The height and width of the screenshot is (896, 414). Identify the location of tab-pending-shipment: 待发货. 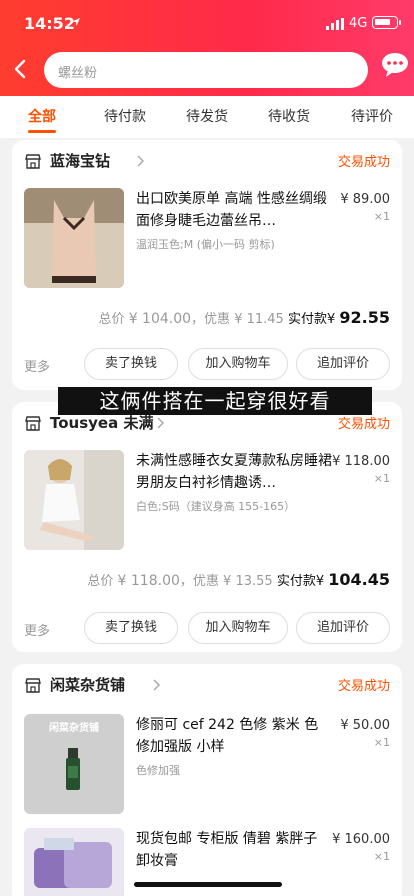
(207, 116).